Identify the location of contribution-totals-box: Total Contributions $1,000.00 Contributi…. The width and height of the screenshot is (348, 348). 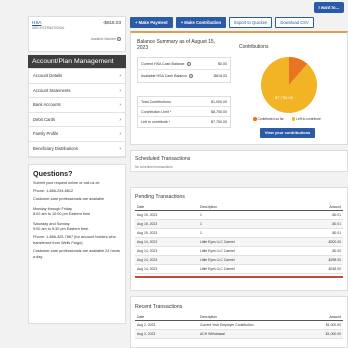
(184, 112).